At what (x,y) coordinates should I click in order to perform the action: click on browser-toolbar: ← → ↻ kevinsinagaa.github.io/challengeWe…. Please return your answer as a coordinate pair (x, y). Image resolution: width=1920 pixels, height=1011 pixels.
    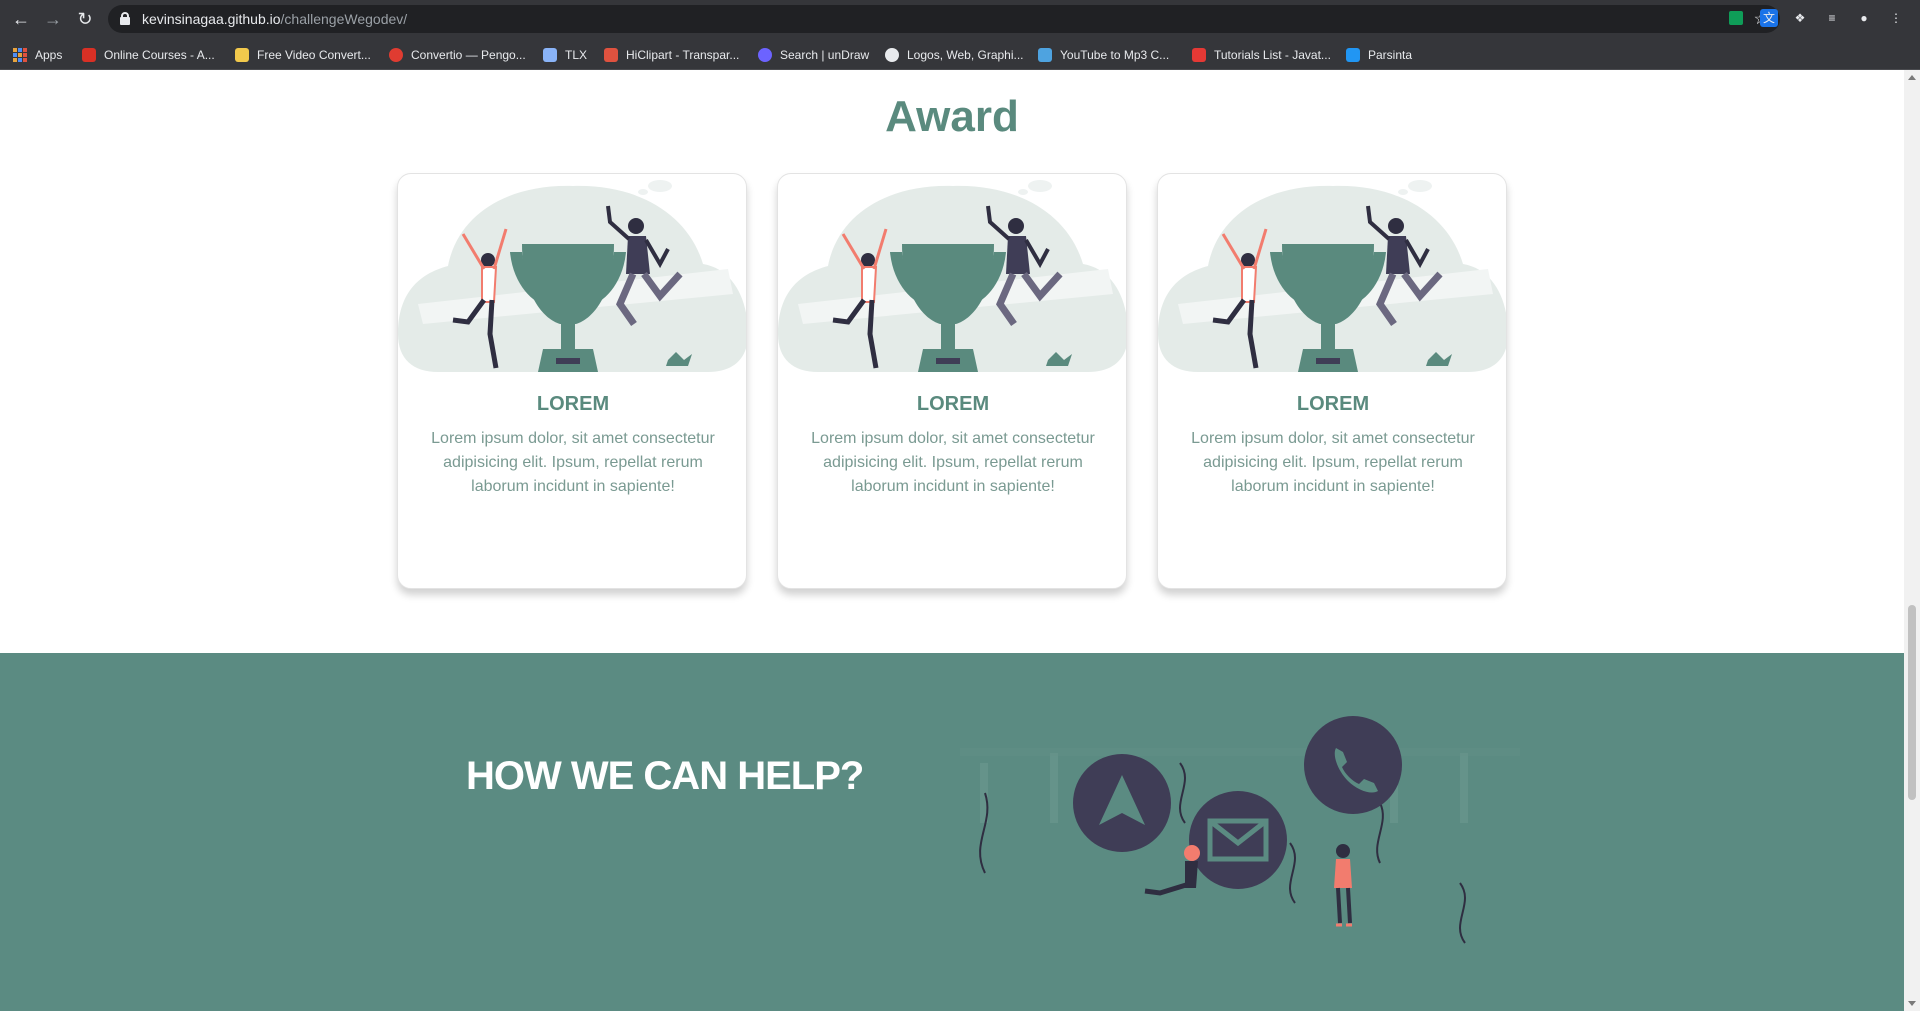
    Looking at the image, I should click on (960, 19).